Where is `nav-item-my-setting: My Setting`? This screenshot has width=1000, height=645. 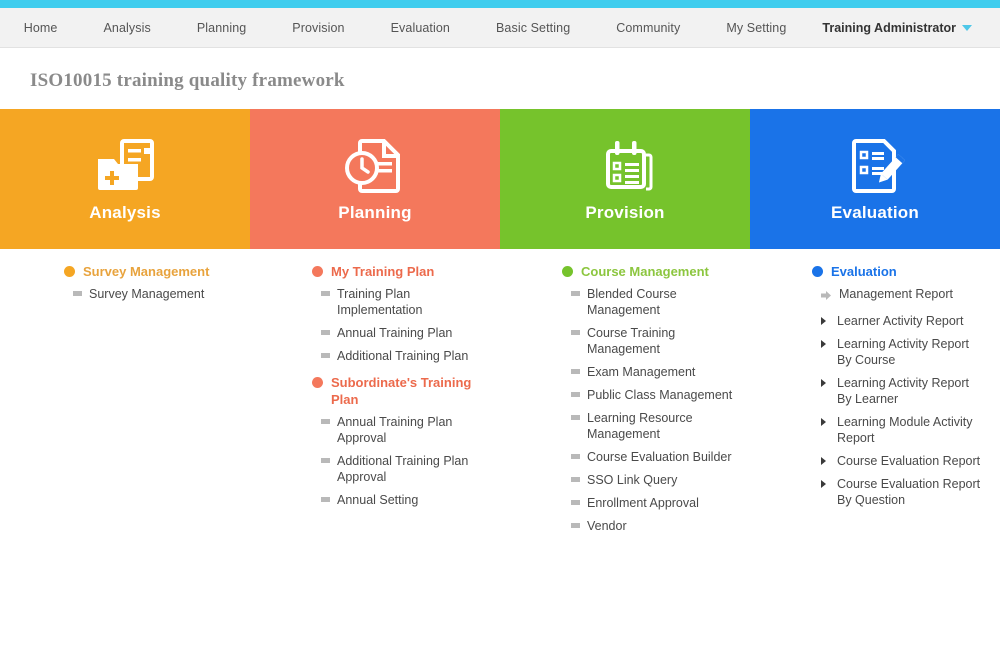
nav-item-my-setting: My Setting is located at coordinates (756, 28).